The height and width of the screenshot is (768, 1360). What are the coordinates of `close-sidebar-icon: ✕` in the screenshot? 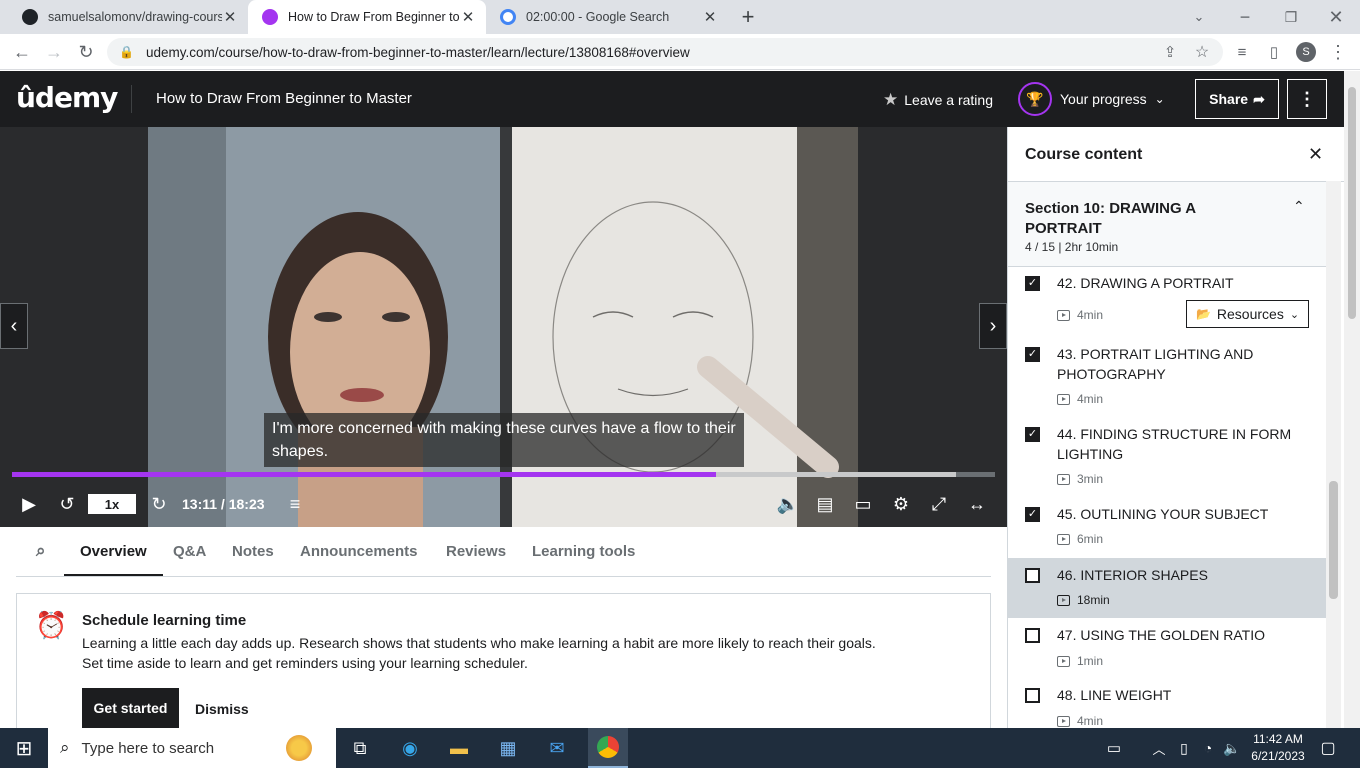 It's located at (1315, 154).